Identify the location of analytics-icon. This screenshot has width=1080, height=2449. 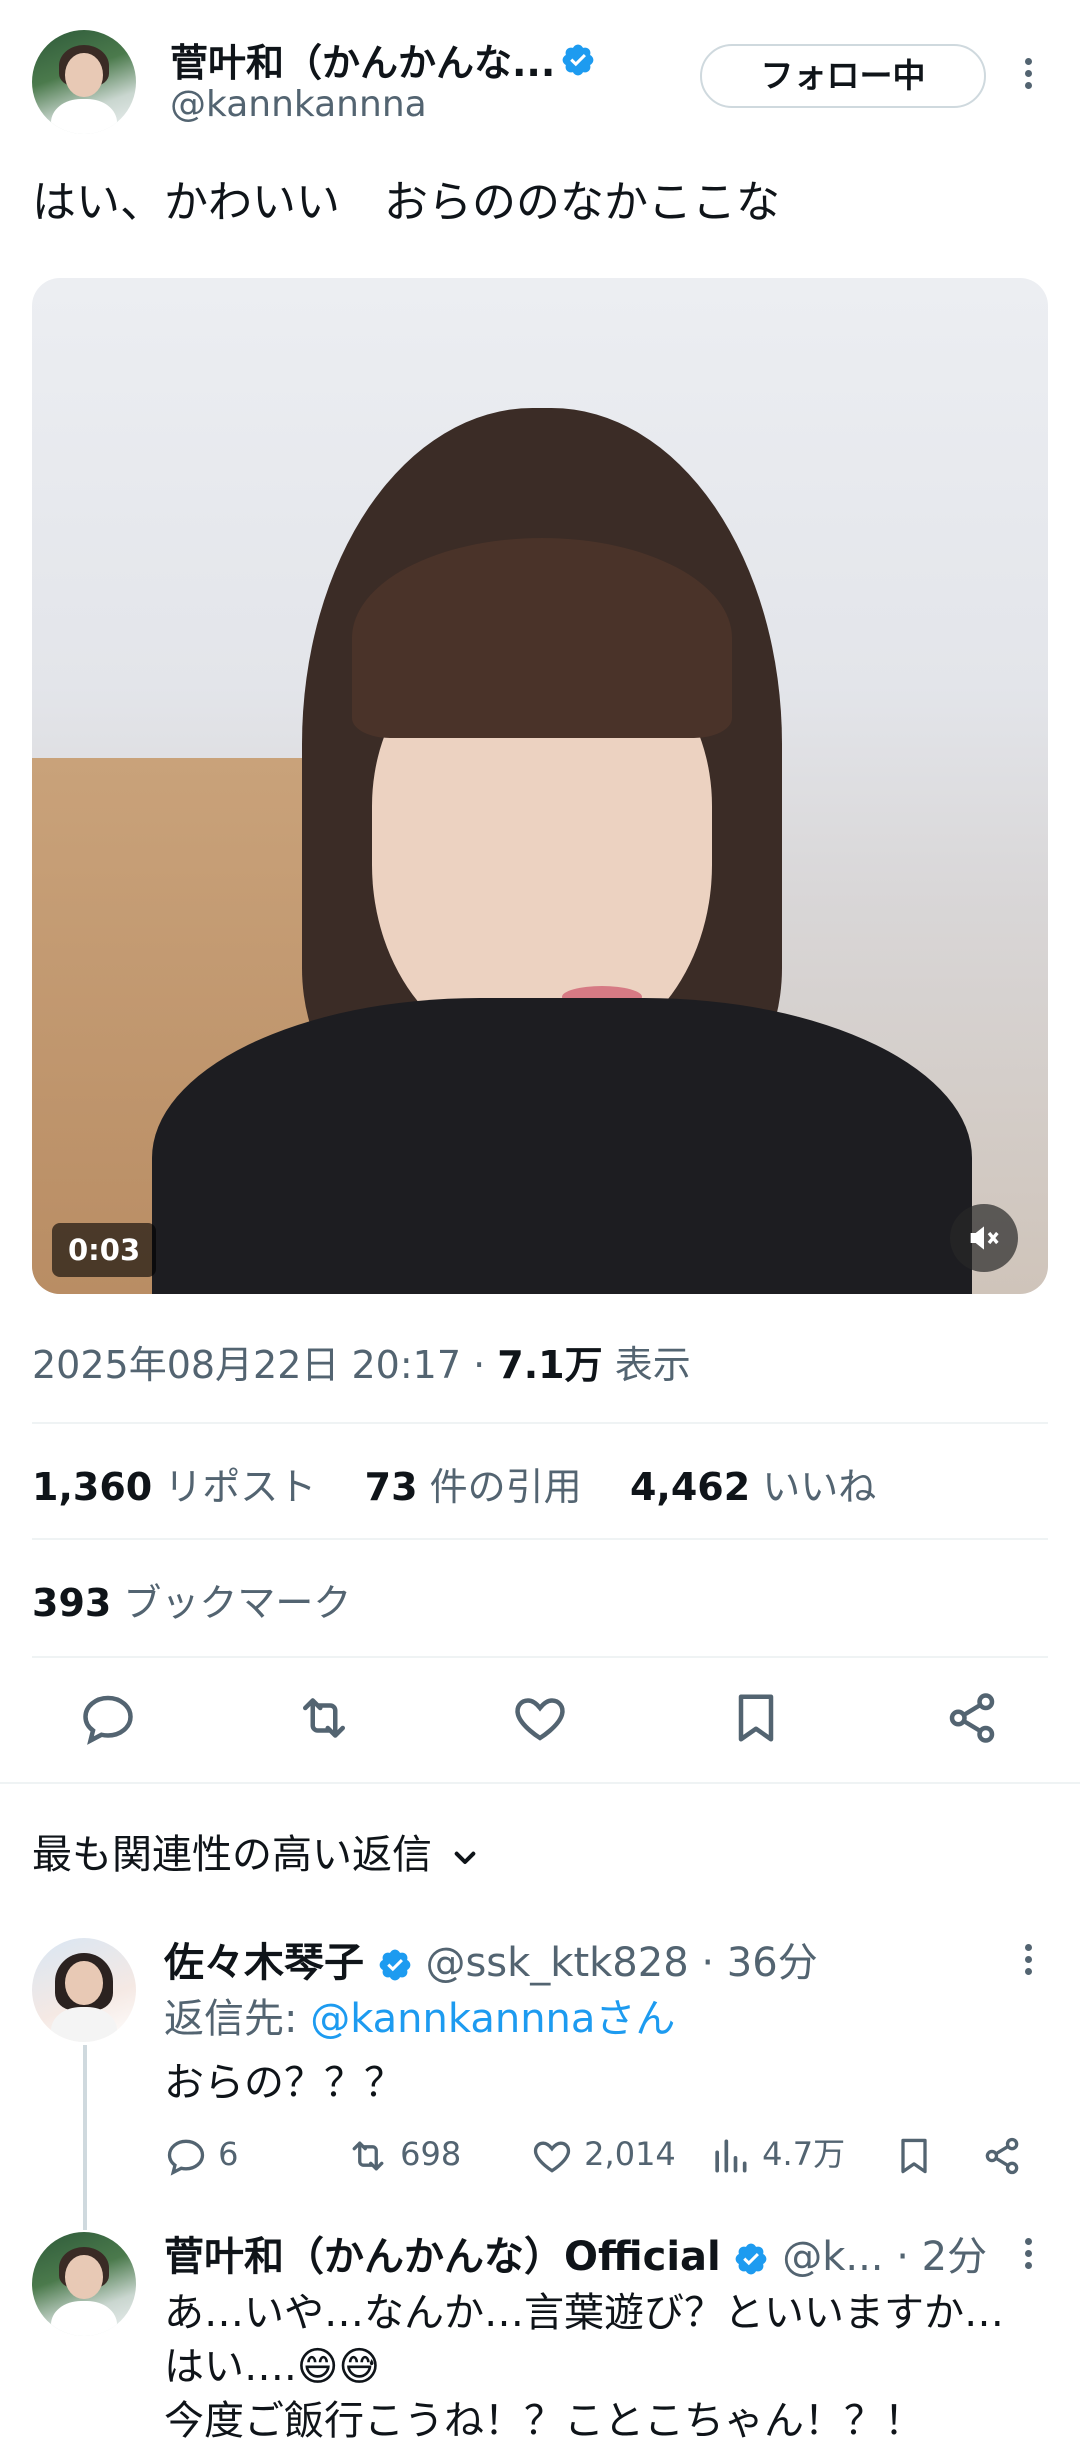
(731, 2156).